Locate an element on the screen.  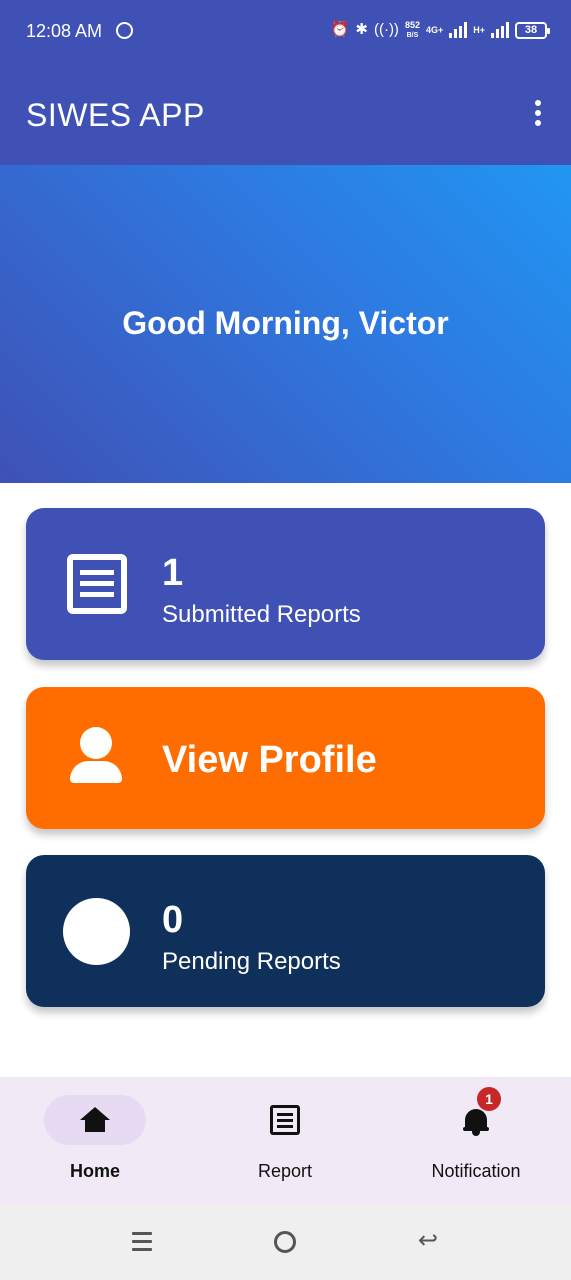
status-icons: ⏰ ✱ ((·)) 852 B/S 4G+ H+ 38 is located at coordinates (440, 29).